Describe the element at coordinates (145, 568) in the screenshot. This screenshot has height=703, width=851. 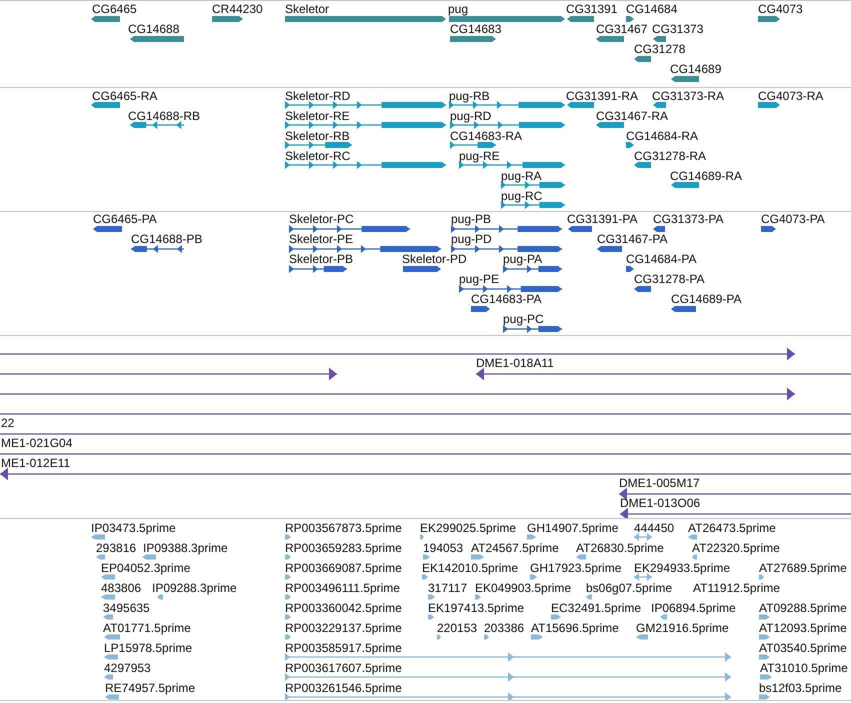
I see `feature-label: EP04052.3prime` at that location.